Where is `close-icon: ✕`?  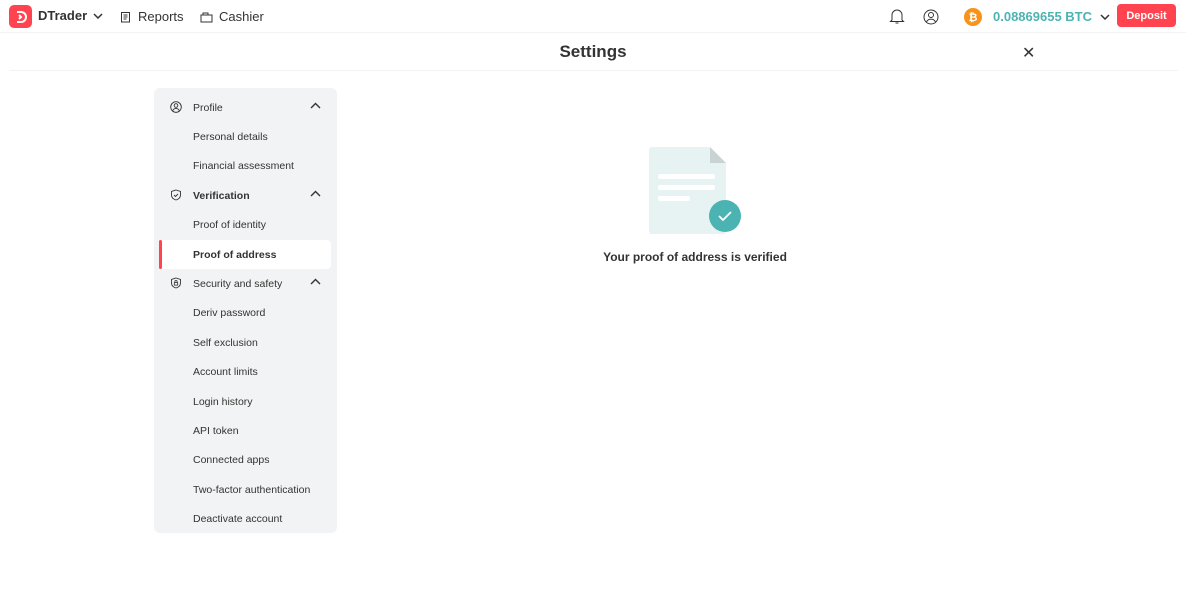 close-icon: ✕ is located at coordinates (1028, 53).